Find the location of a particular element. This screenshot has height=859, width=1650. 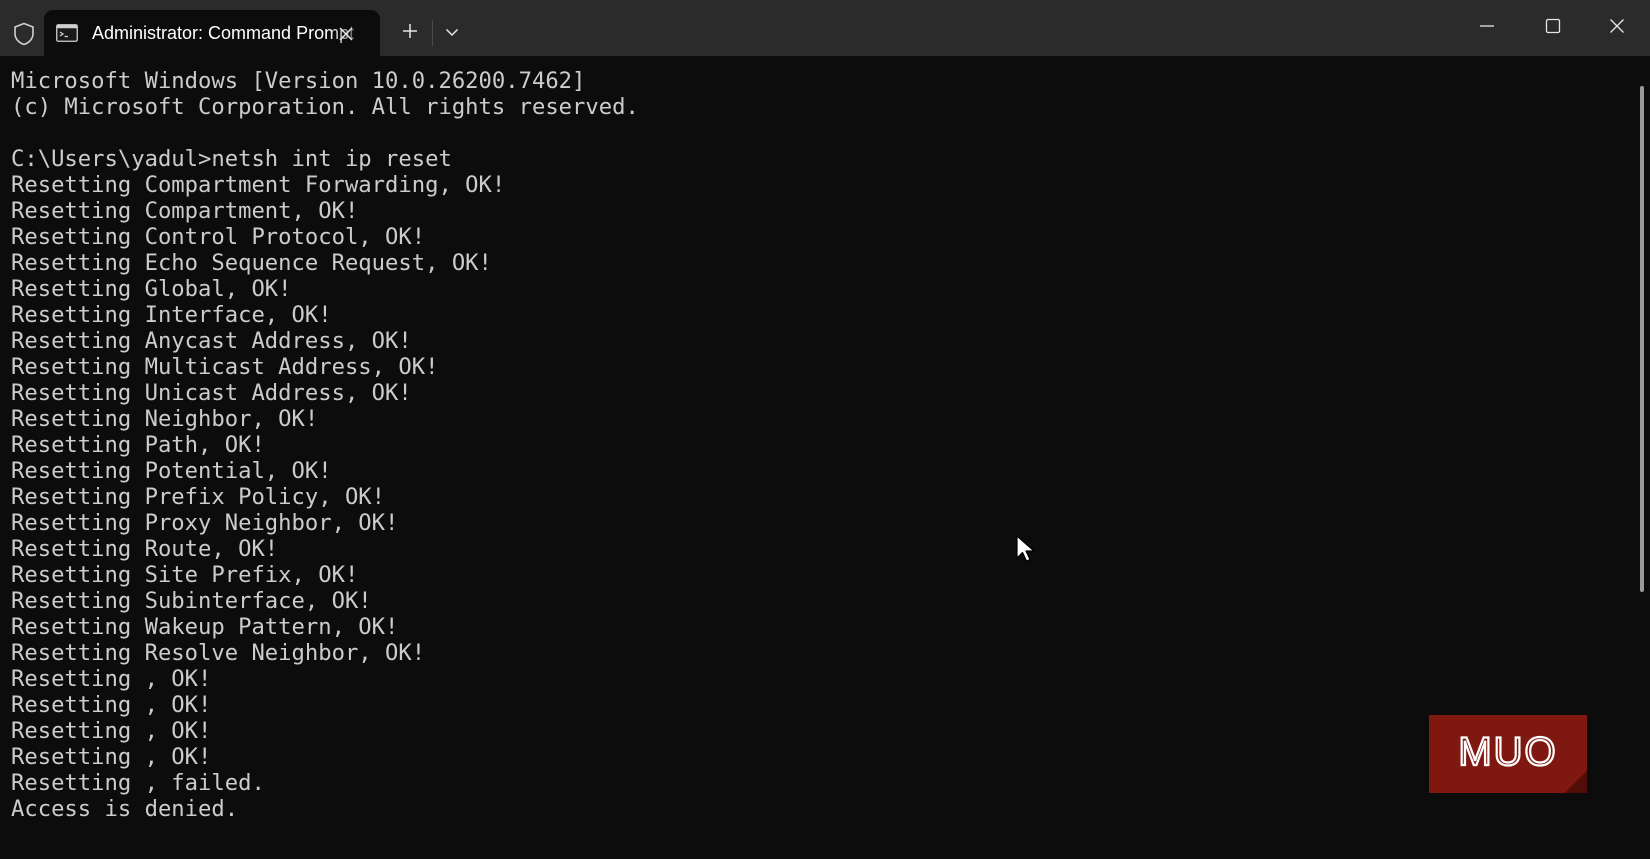

svg-text: MUO is located at coordinates (1507, 752).